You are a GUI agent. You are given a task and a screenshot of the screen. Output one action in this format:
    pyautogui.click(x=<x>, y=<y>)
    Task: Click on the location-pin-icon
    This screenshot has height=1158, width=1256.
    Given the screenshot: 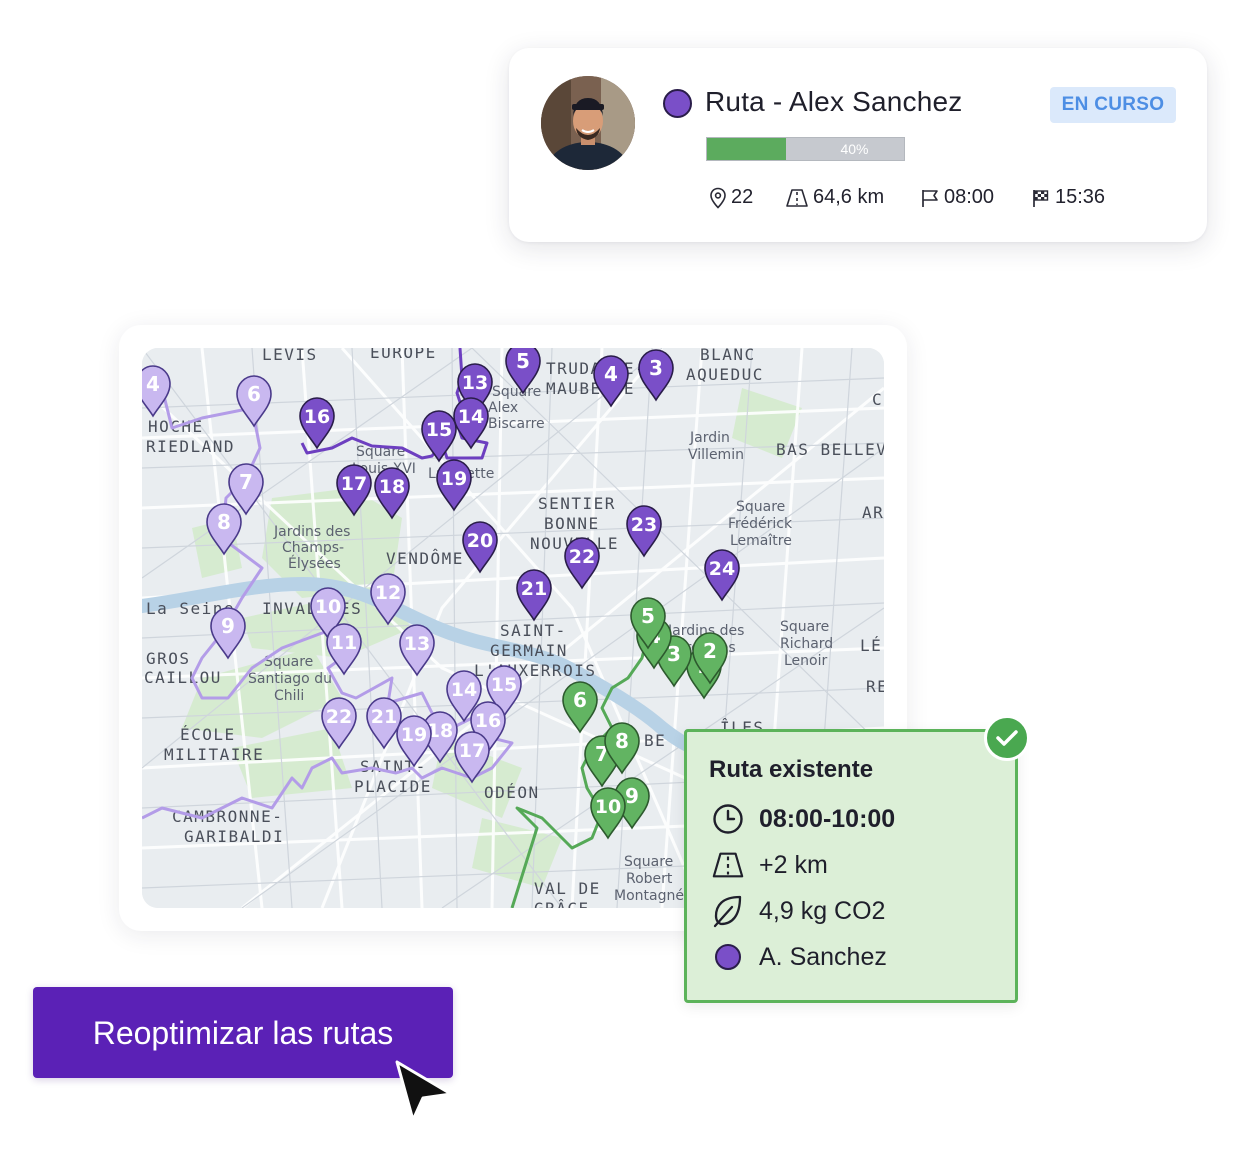 What is the action you would take?
    pyautogui.click(x=718, y=198)
    